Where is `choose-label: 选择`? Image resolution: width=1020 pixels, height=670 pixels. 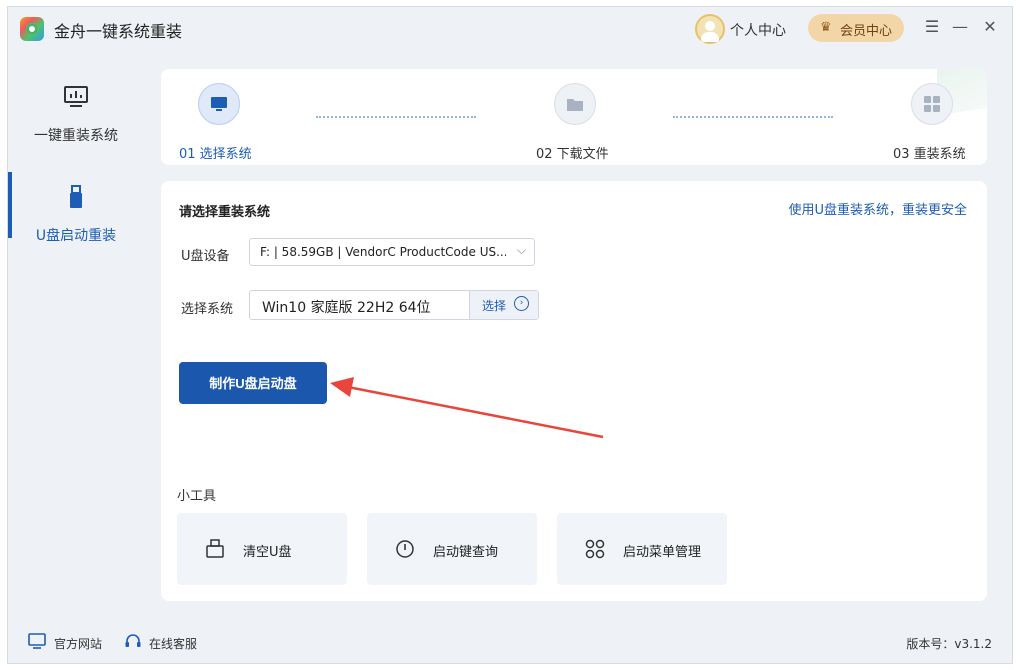 choose-label: 选择 is located at coordinates (494, 306).